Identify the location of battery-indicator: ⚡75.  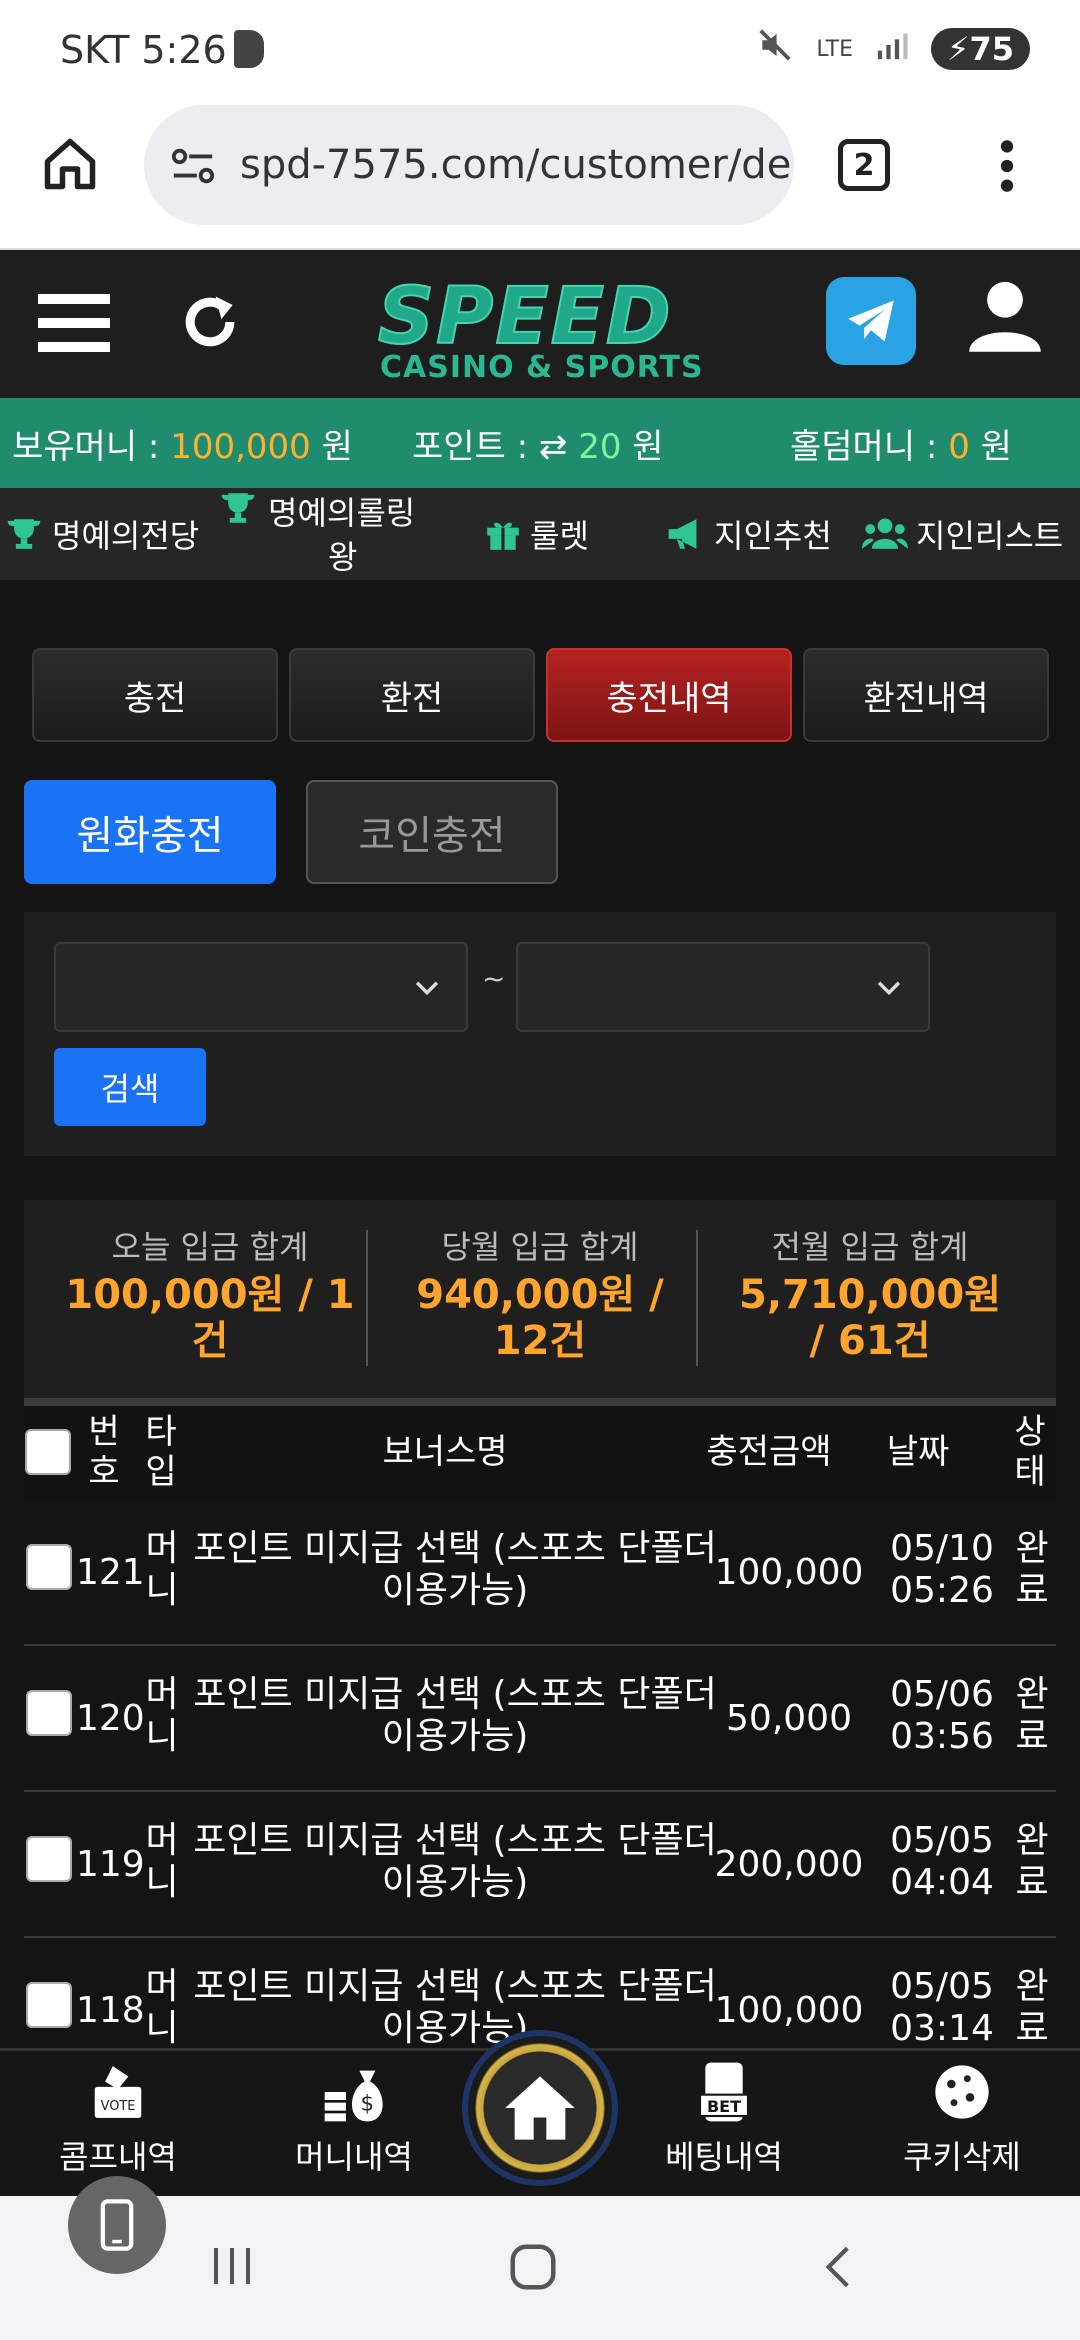
(980, 49).